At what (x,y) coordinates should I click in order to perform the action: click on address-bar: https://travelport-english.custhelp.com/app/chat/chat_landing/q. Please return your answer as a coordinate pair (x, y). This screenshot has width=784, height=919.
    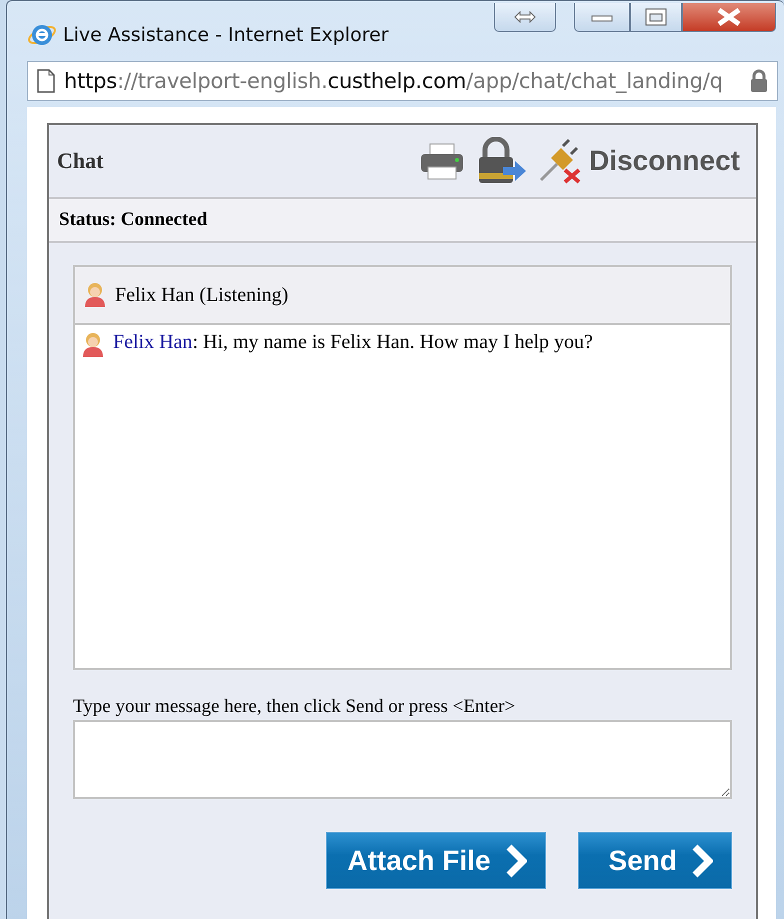
    Looking at the image, I should click on (402, 81).